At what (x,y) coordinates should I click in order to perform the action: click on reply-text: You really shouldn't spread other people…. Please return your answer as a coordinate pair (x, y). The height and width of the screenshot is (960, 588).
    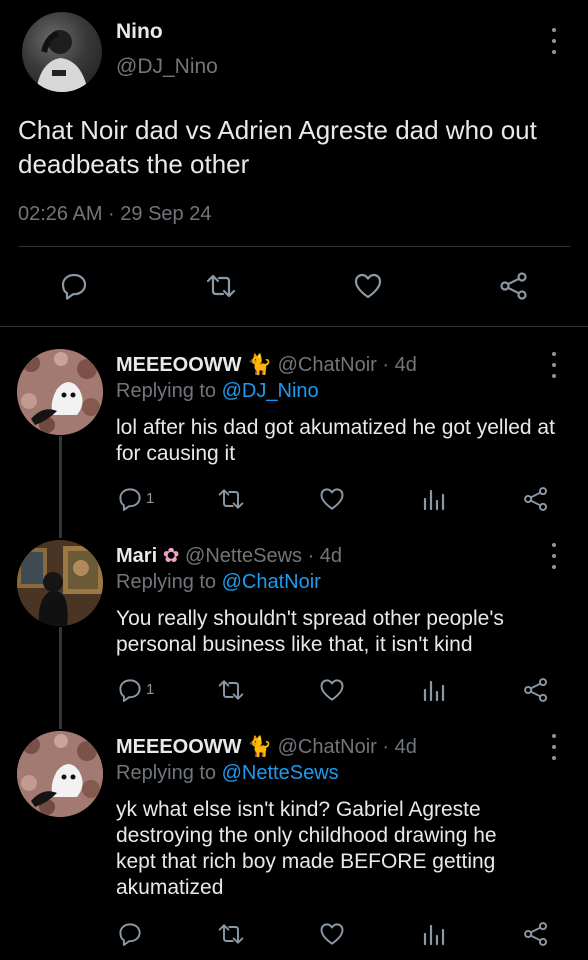
    Looking at the image, I should click on (310, 631).